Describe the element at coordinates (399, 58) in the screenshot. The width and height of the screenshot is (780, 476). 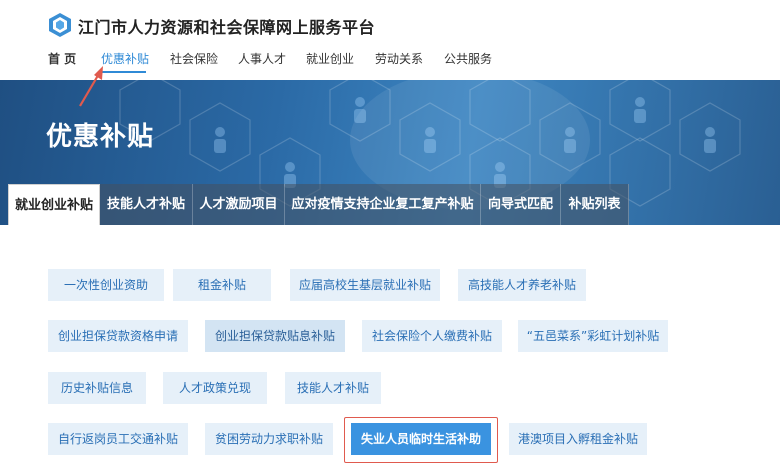
I see `nav-item-labor-relations: 劳动关系` at that location.